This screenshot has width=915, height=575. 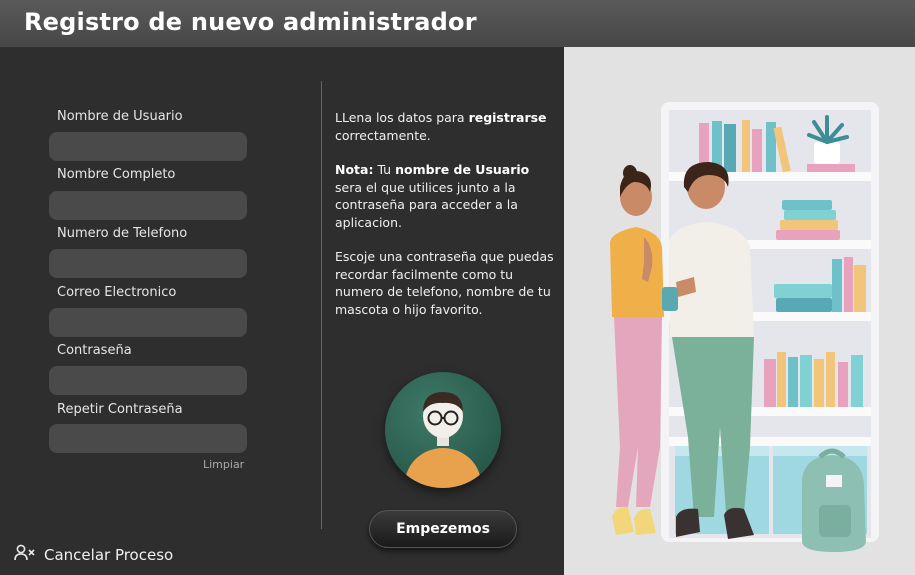 I want to click on password-input, so click(x=148, y=380).